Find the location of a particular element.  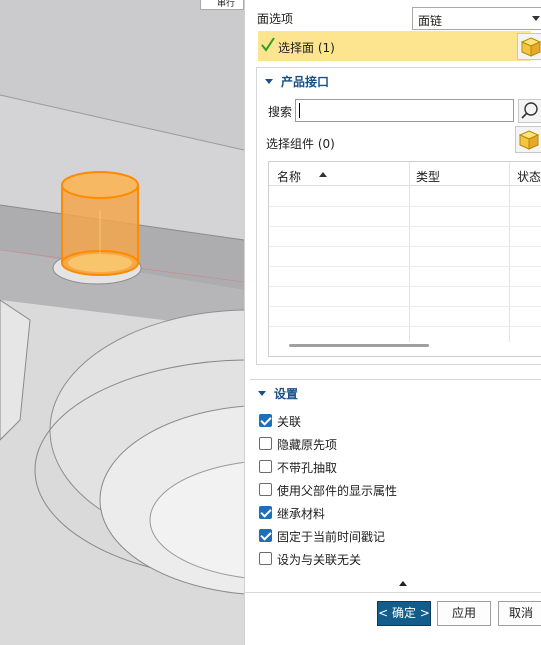

settings-header: 设置 is located at coordinates (278, 393).